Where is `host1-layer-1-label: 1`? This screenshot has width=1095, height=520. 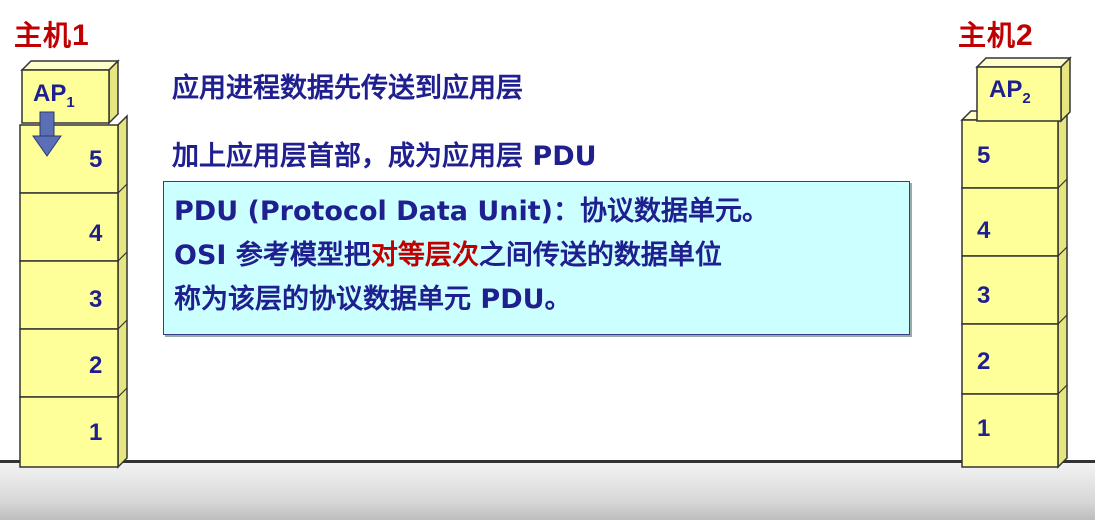 host1-layer-1-label: 1 is located at coordinates (96, 432).